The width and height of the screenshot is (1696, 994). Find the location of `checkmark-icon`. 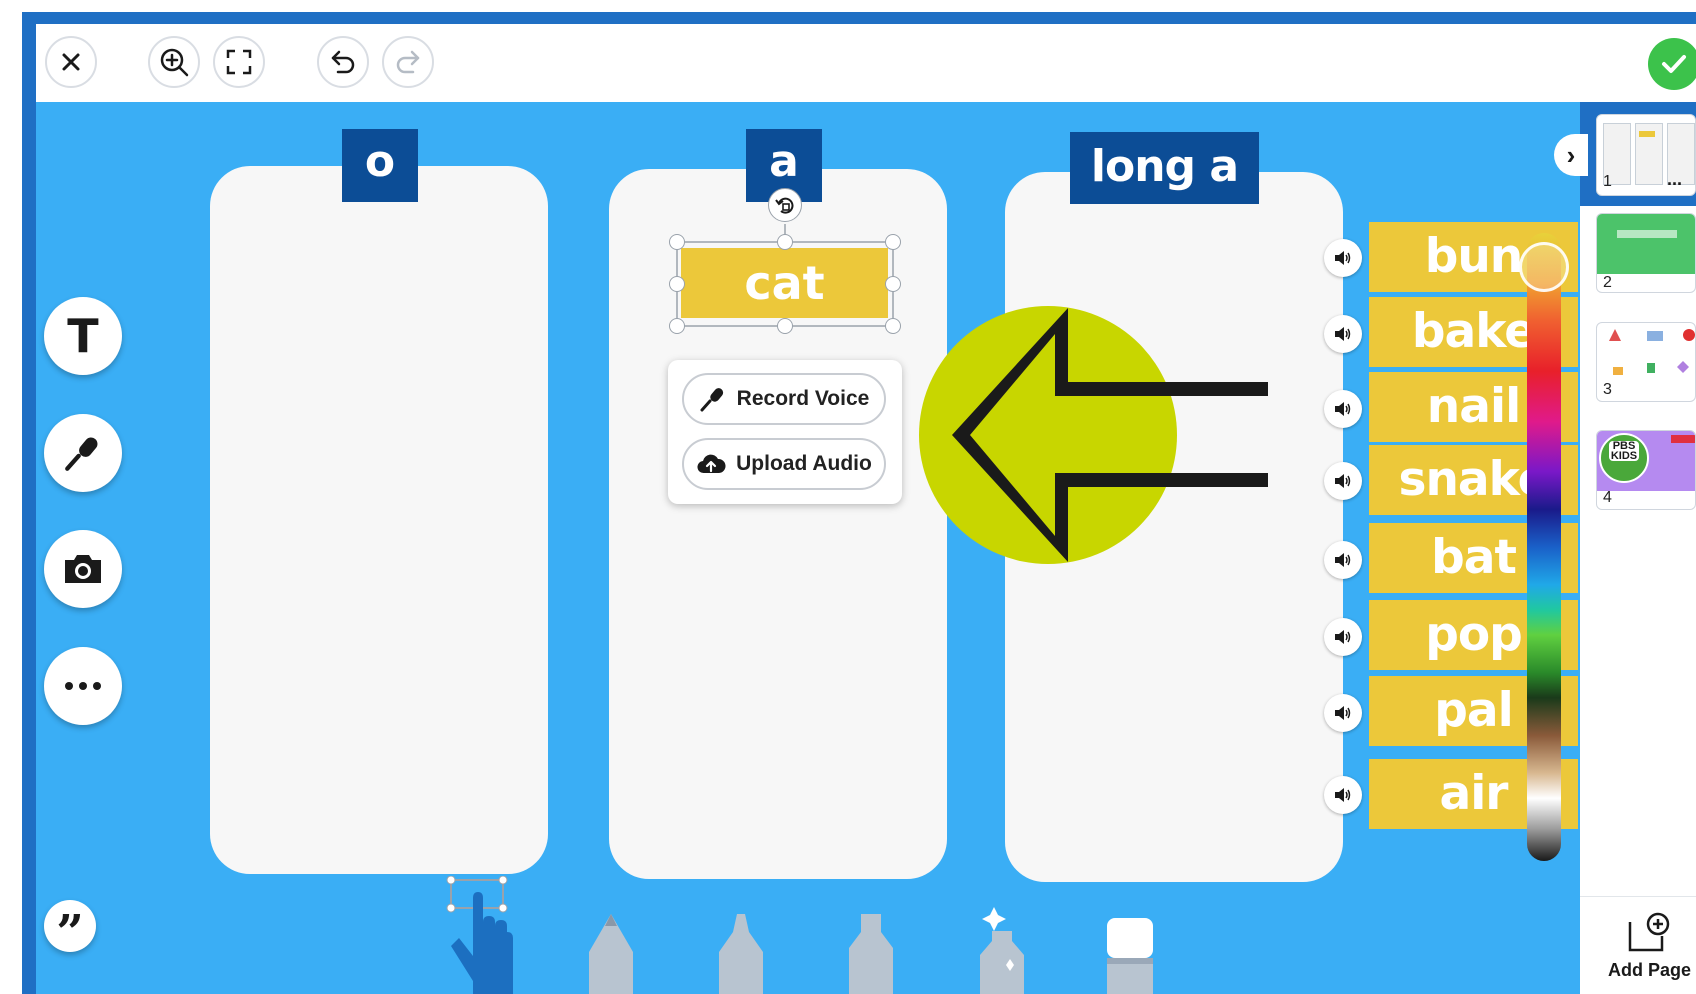

checkmark-icon is located at coordinates (1674, 64).